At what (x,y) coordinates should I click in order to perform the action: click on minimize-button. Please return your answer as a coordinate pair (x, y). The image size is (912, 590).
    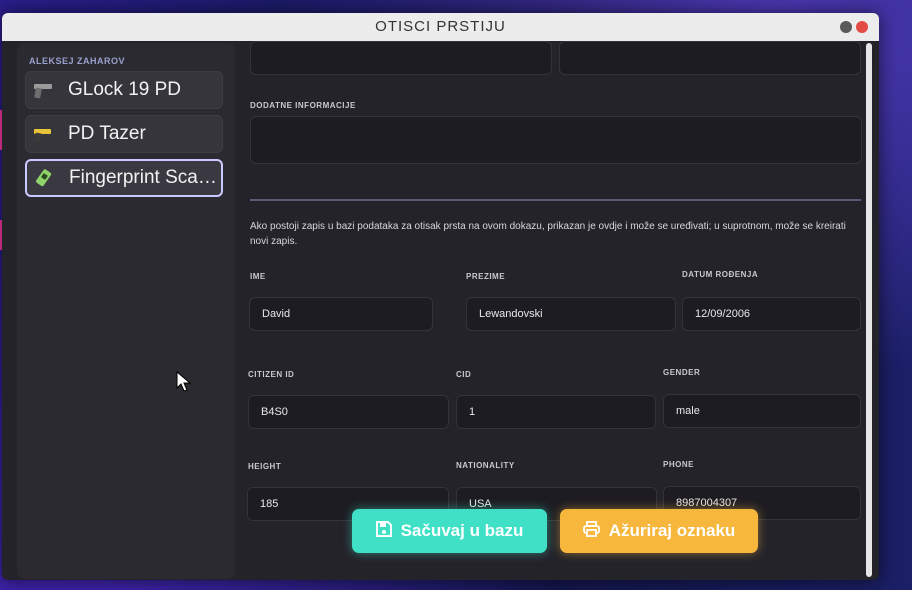
    Looking at the image, I should click on (846, 27).